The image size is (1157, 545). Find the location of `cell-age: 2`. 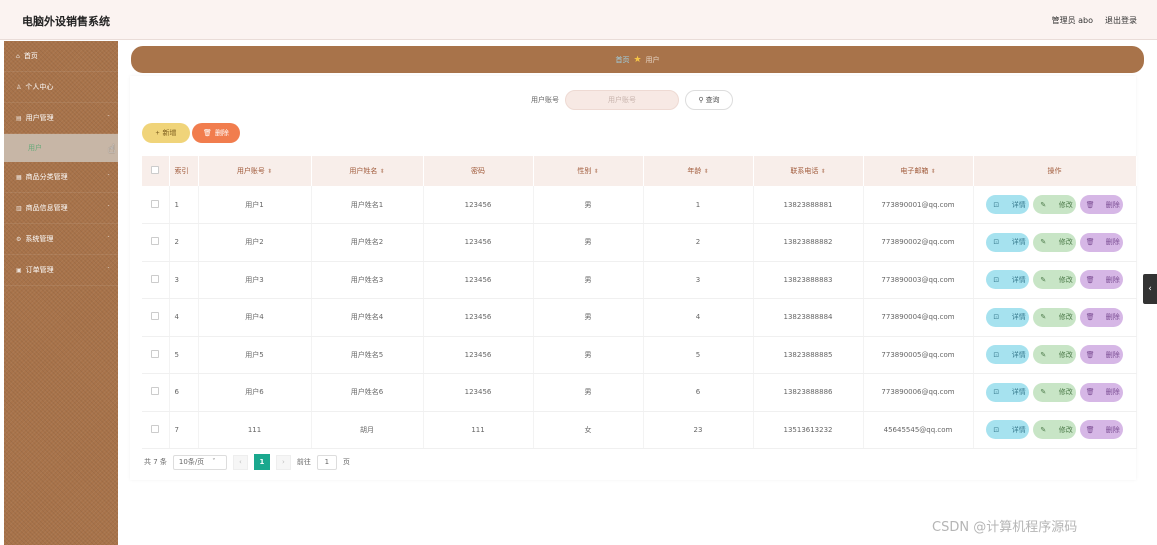

cell-age: 2 is located at coordinates (698, 242).